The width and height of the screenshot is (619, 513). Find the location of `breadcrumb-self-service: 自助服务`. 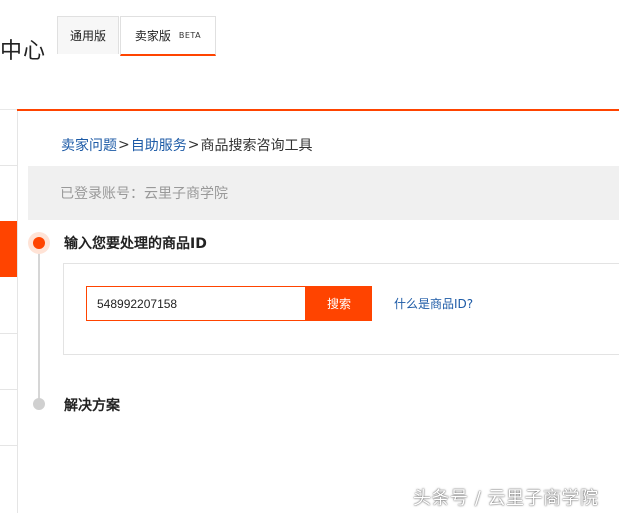

breadcrumb-self-service: 自助服务 is located at coordinates (159, 145).